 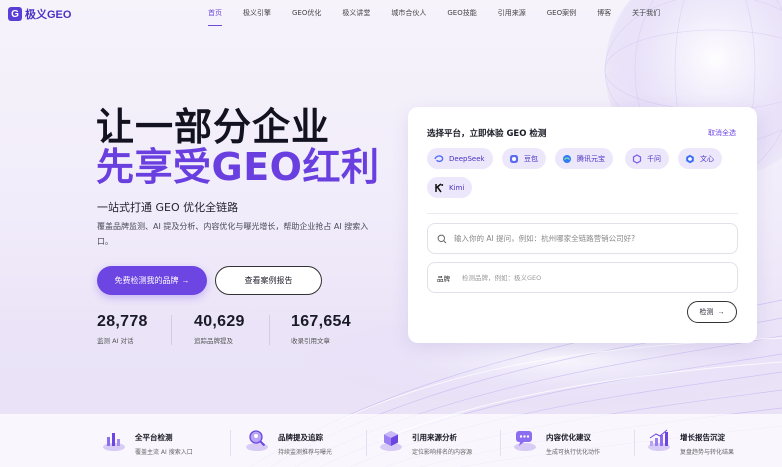 What do you see at coordinates (408, 14) in the screenshot?
I see `nav-link-city-partner: 城市合伙人` at bounding box center [408, 14].